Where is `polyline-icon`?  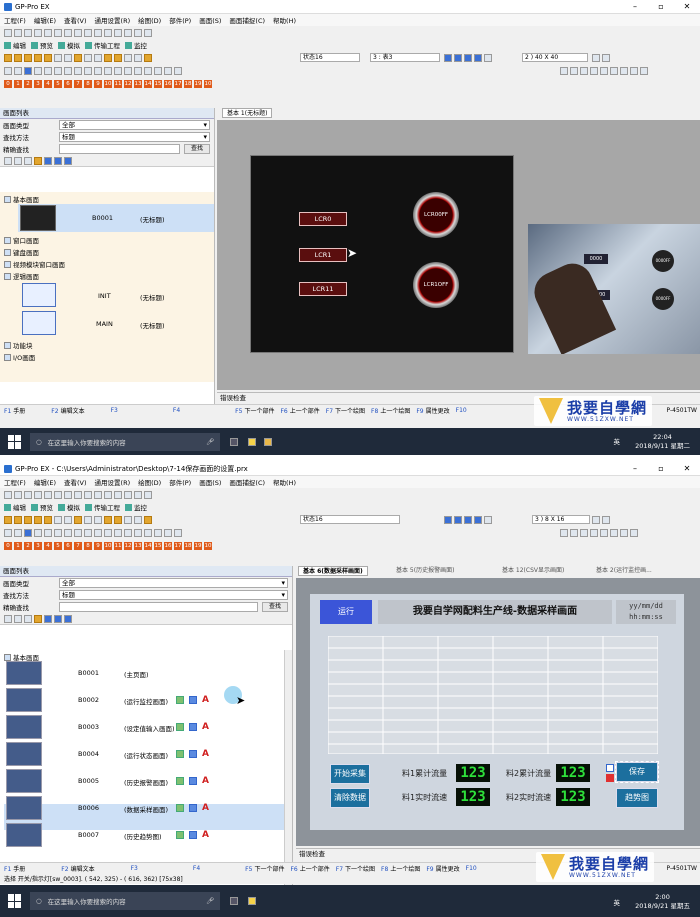 polyline-icon is located at coordinates (108, 533).